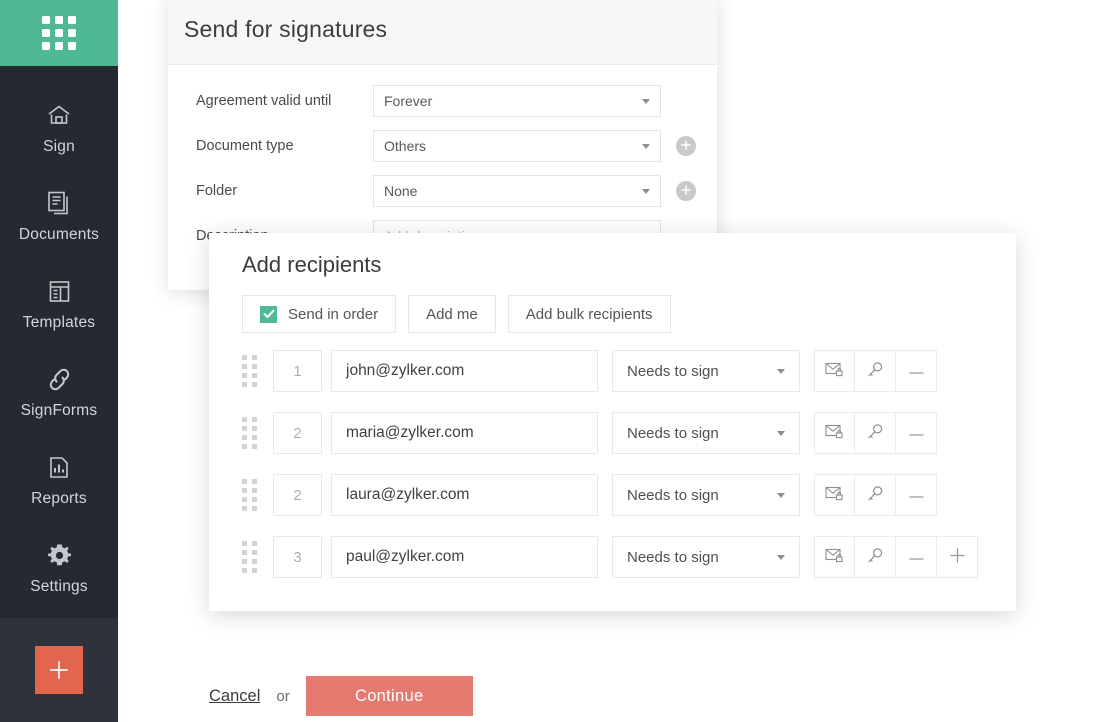  I want to click on create-new-button, so click(59, 670).